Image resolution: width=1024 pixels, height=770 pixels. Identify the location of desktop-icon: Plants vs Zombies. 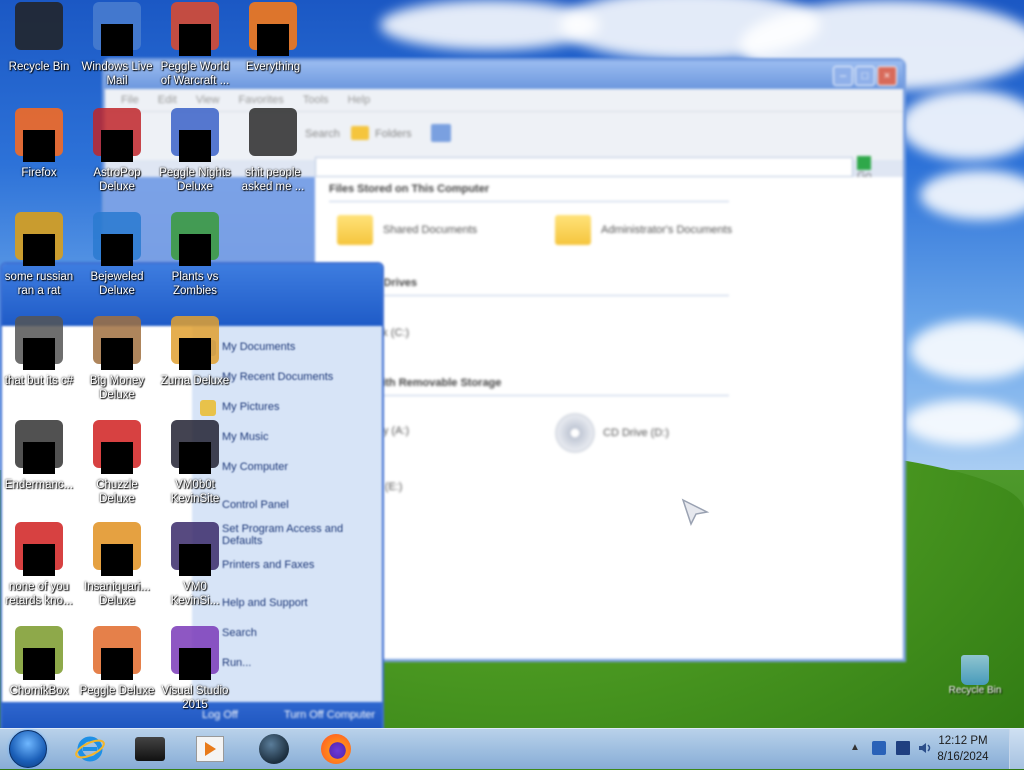
(195, 258).